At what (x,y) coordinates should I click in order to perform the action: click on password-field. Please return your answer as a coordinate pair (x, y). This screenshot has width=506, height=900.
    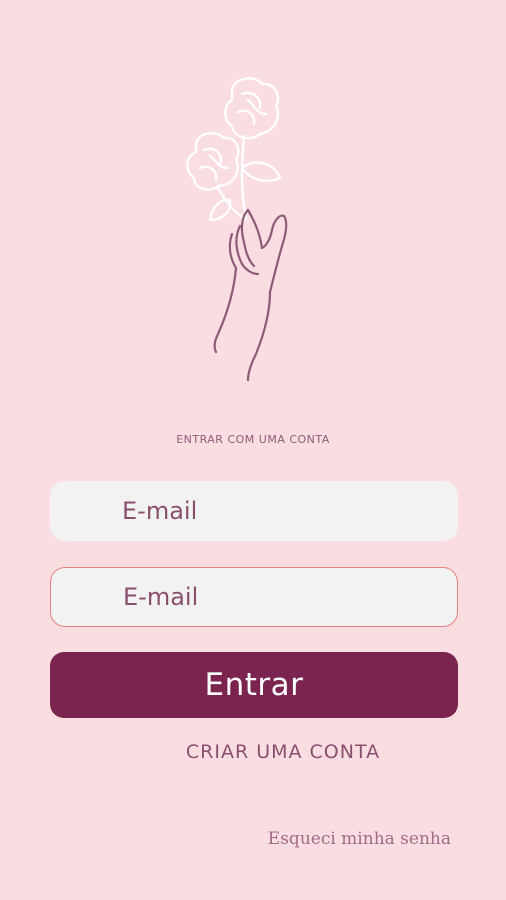
    Looking at the image, I should click on (254, 597).